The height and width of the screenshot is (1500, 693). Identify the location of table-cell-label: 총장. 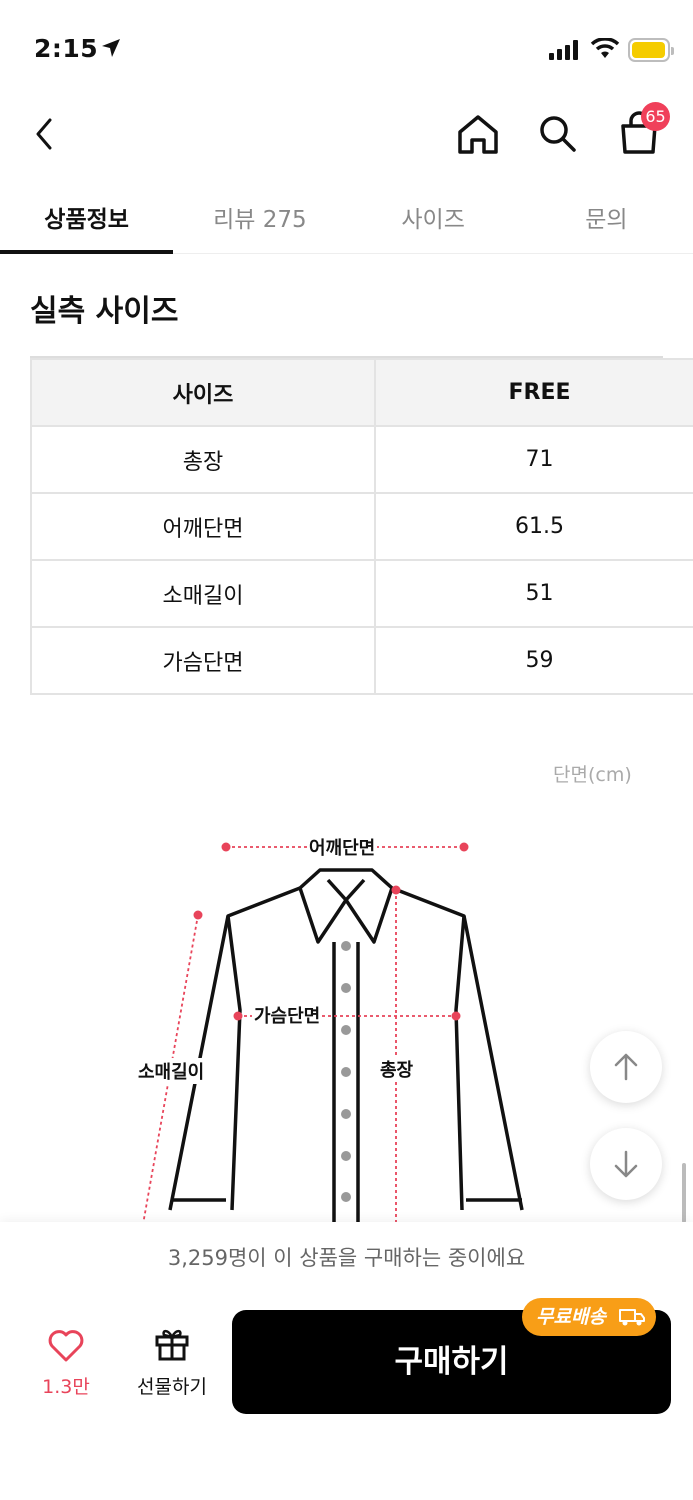
(203, 459).